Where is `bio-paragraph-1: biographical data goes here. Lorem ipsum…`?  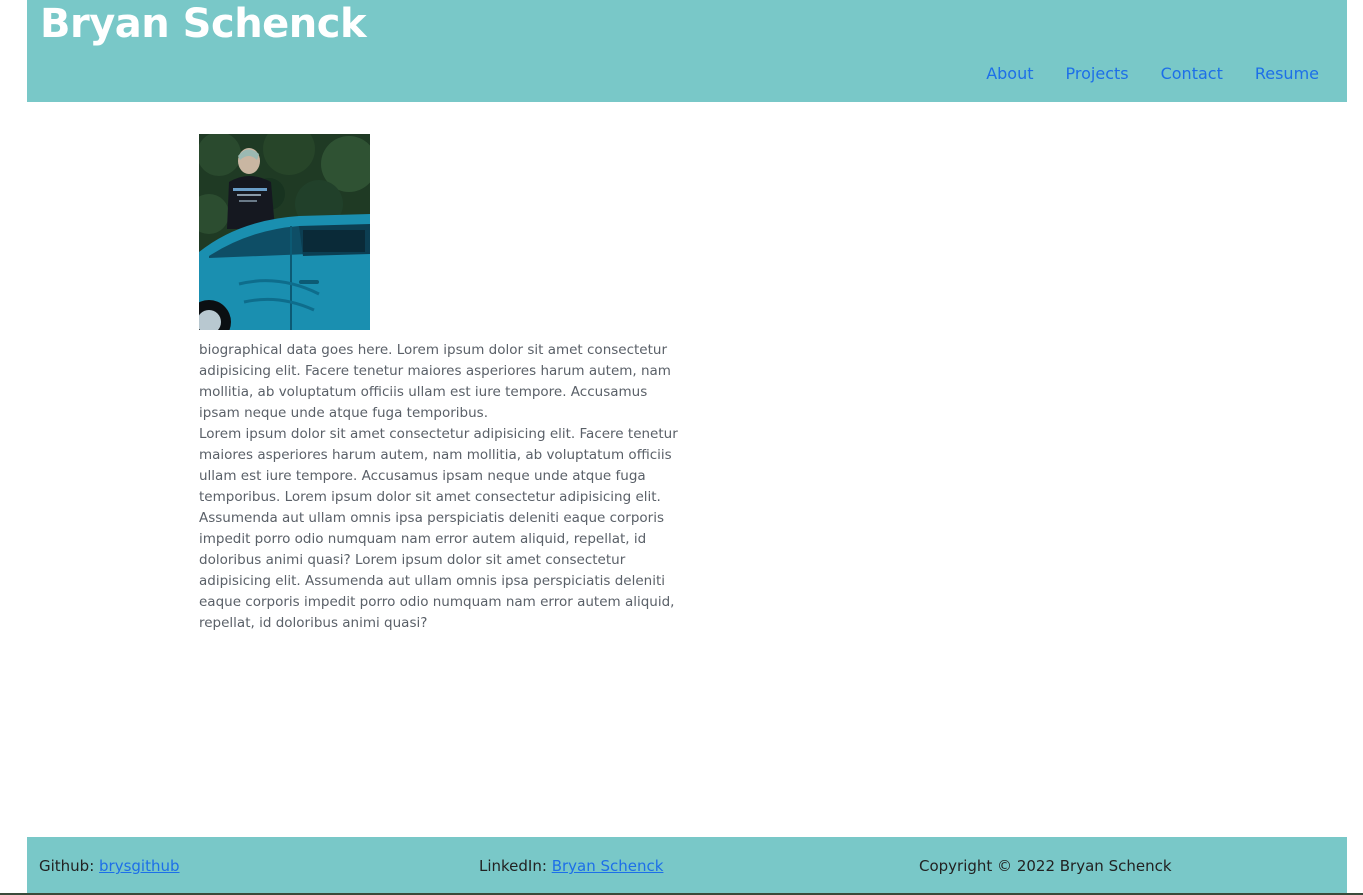
bio-paragraph-1: biographical data goes here. Lorem ipsum… is located at coordinates (435, 381).